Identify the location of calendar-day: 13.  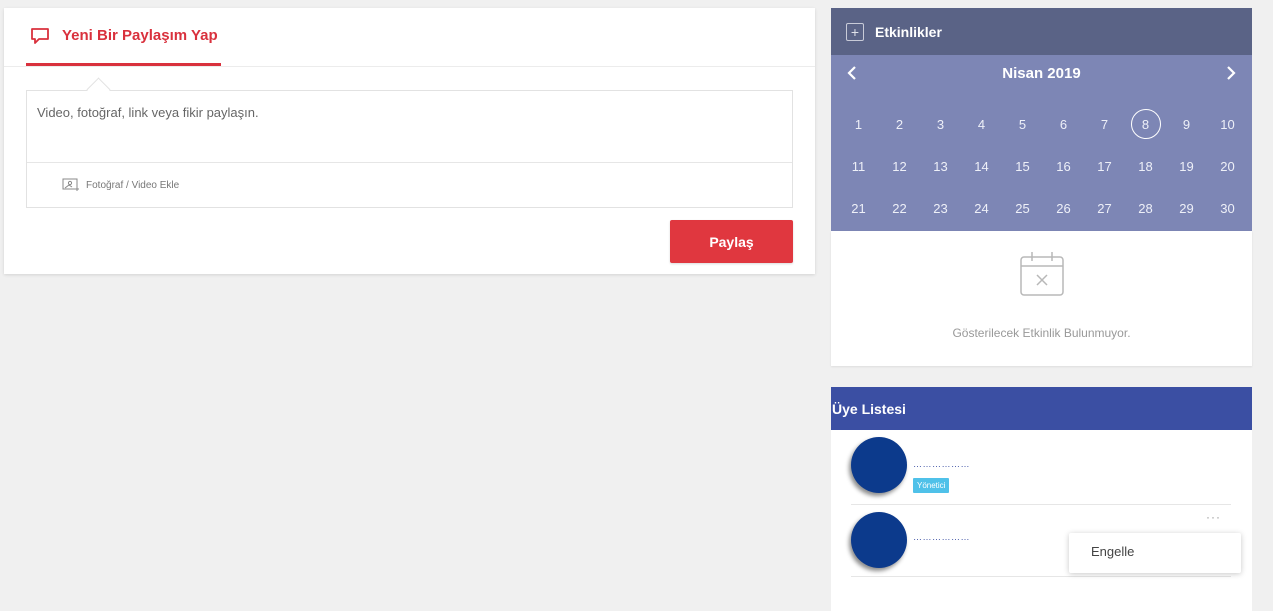
(940, 166).